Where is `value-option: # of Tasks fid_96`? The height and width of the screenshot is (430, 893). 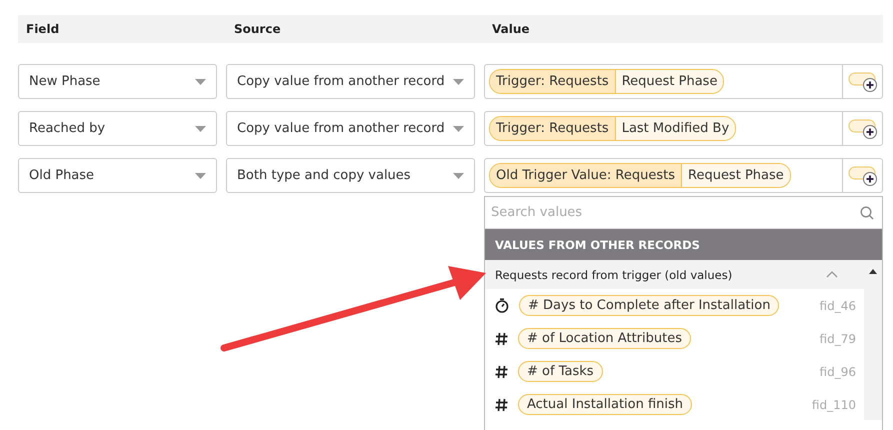 value-option: # of Tasks fid_96 is located at coordinates (674, 371).